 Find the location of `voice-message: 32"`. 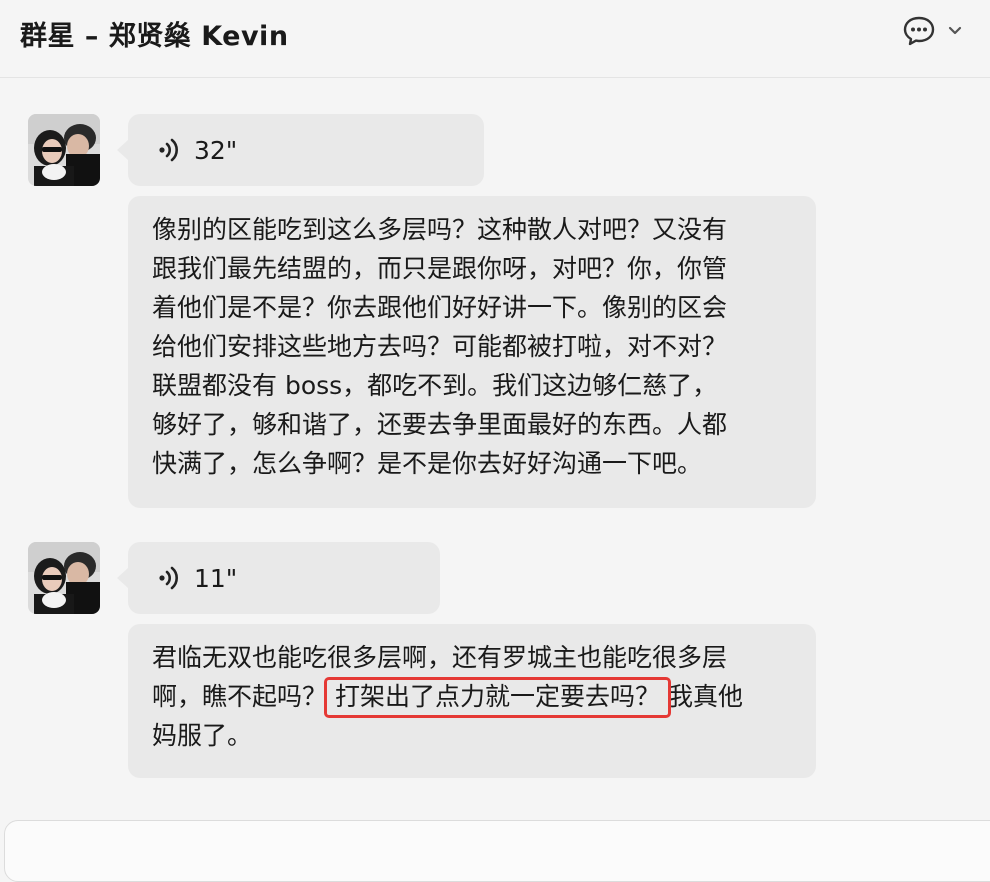

voice-message: 32" is located at coordinates (300, 150).